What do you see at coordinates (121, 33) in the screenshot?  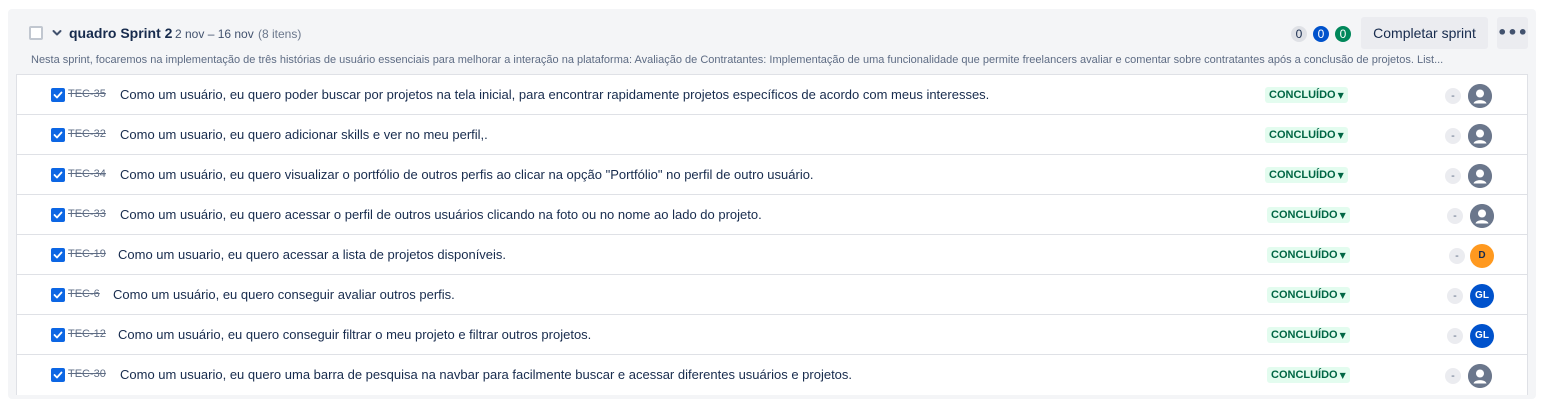 I see `sprint-title: quadro Sprint 2` at bounding box center [121, 33].